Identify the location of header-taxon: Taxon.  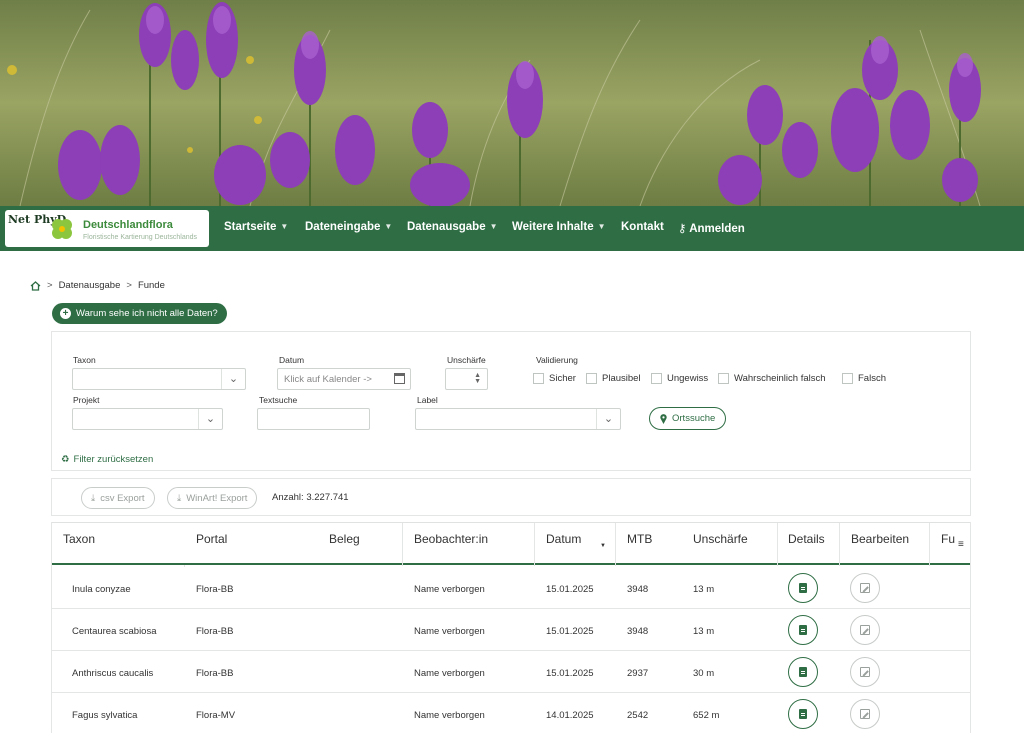
(79, 539).